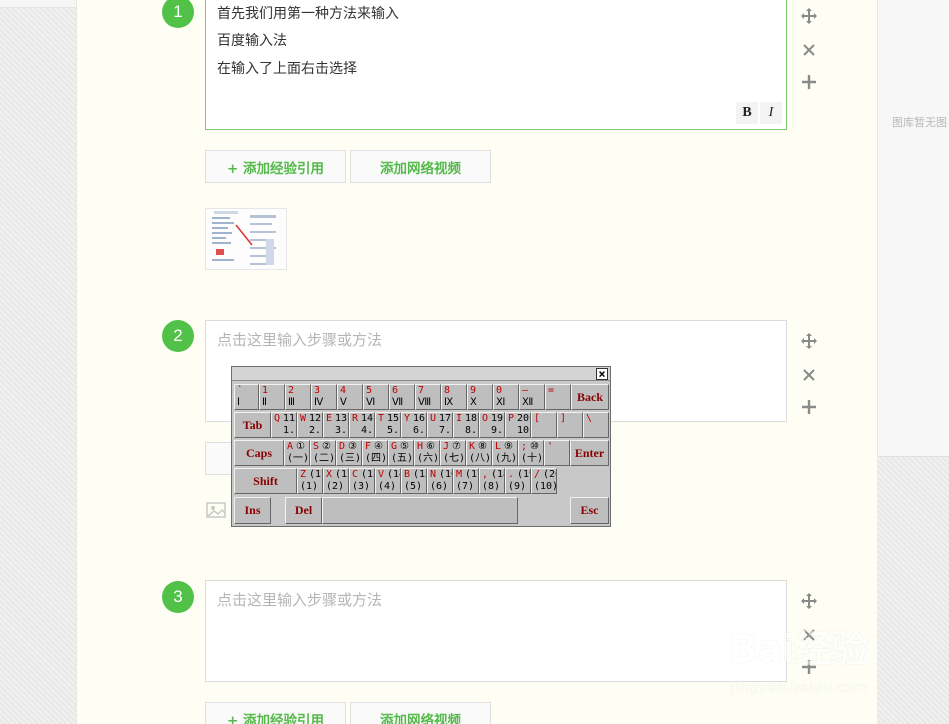 This screenshot has height=724, width=949. What do you see at coordinates (324, 397) in the screenshot?
I see `keyboard-key: 3Ⅳ` at bounding box center [324, 397].